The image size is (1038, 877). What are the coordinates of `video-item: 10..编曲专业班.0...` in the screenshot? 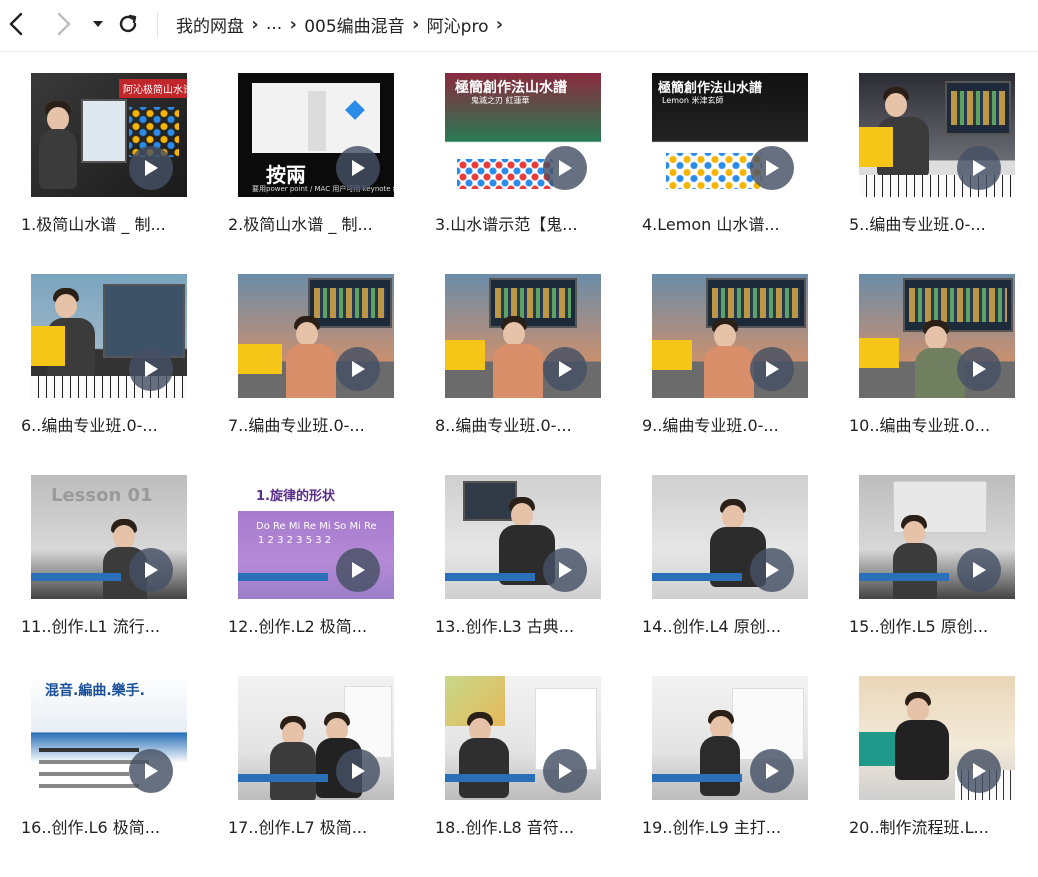 It's located at (937, 374).